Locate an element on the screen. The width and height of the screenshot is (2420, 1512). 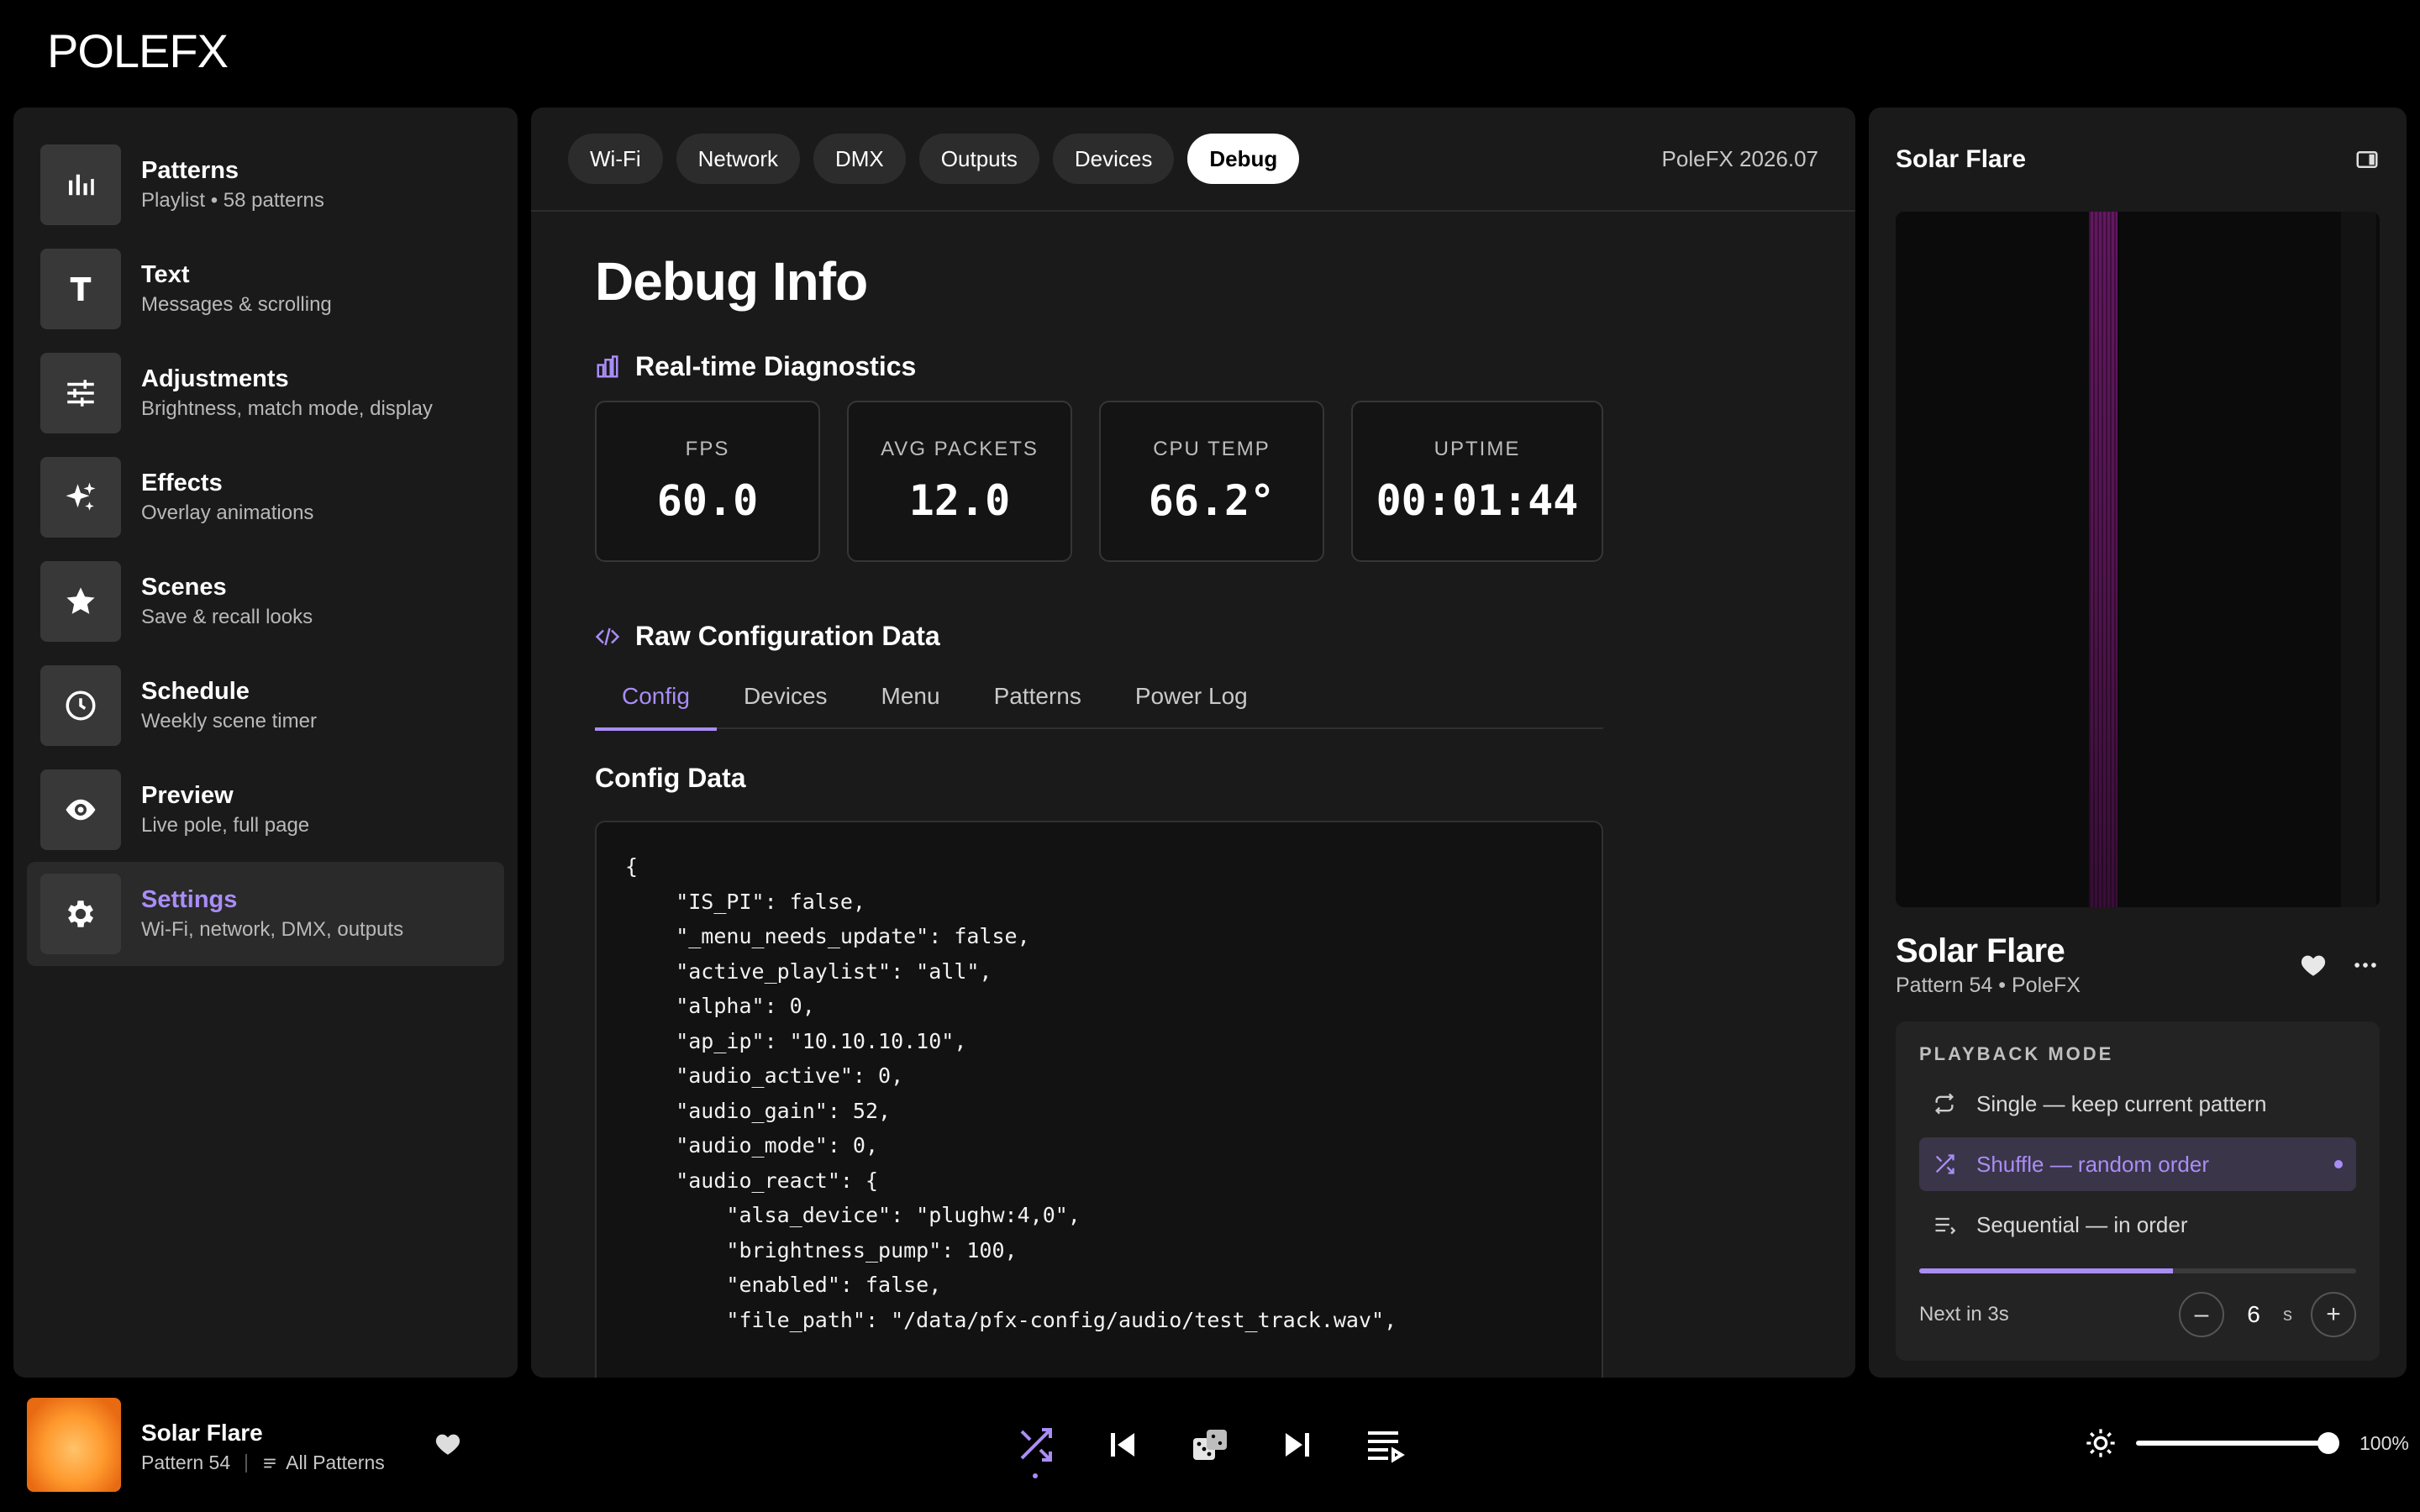
sidebar-item-effects: Effects Overlay animations is located at coordinates (265, 497).